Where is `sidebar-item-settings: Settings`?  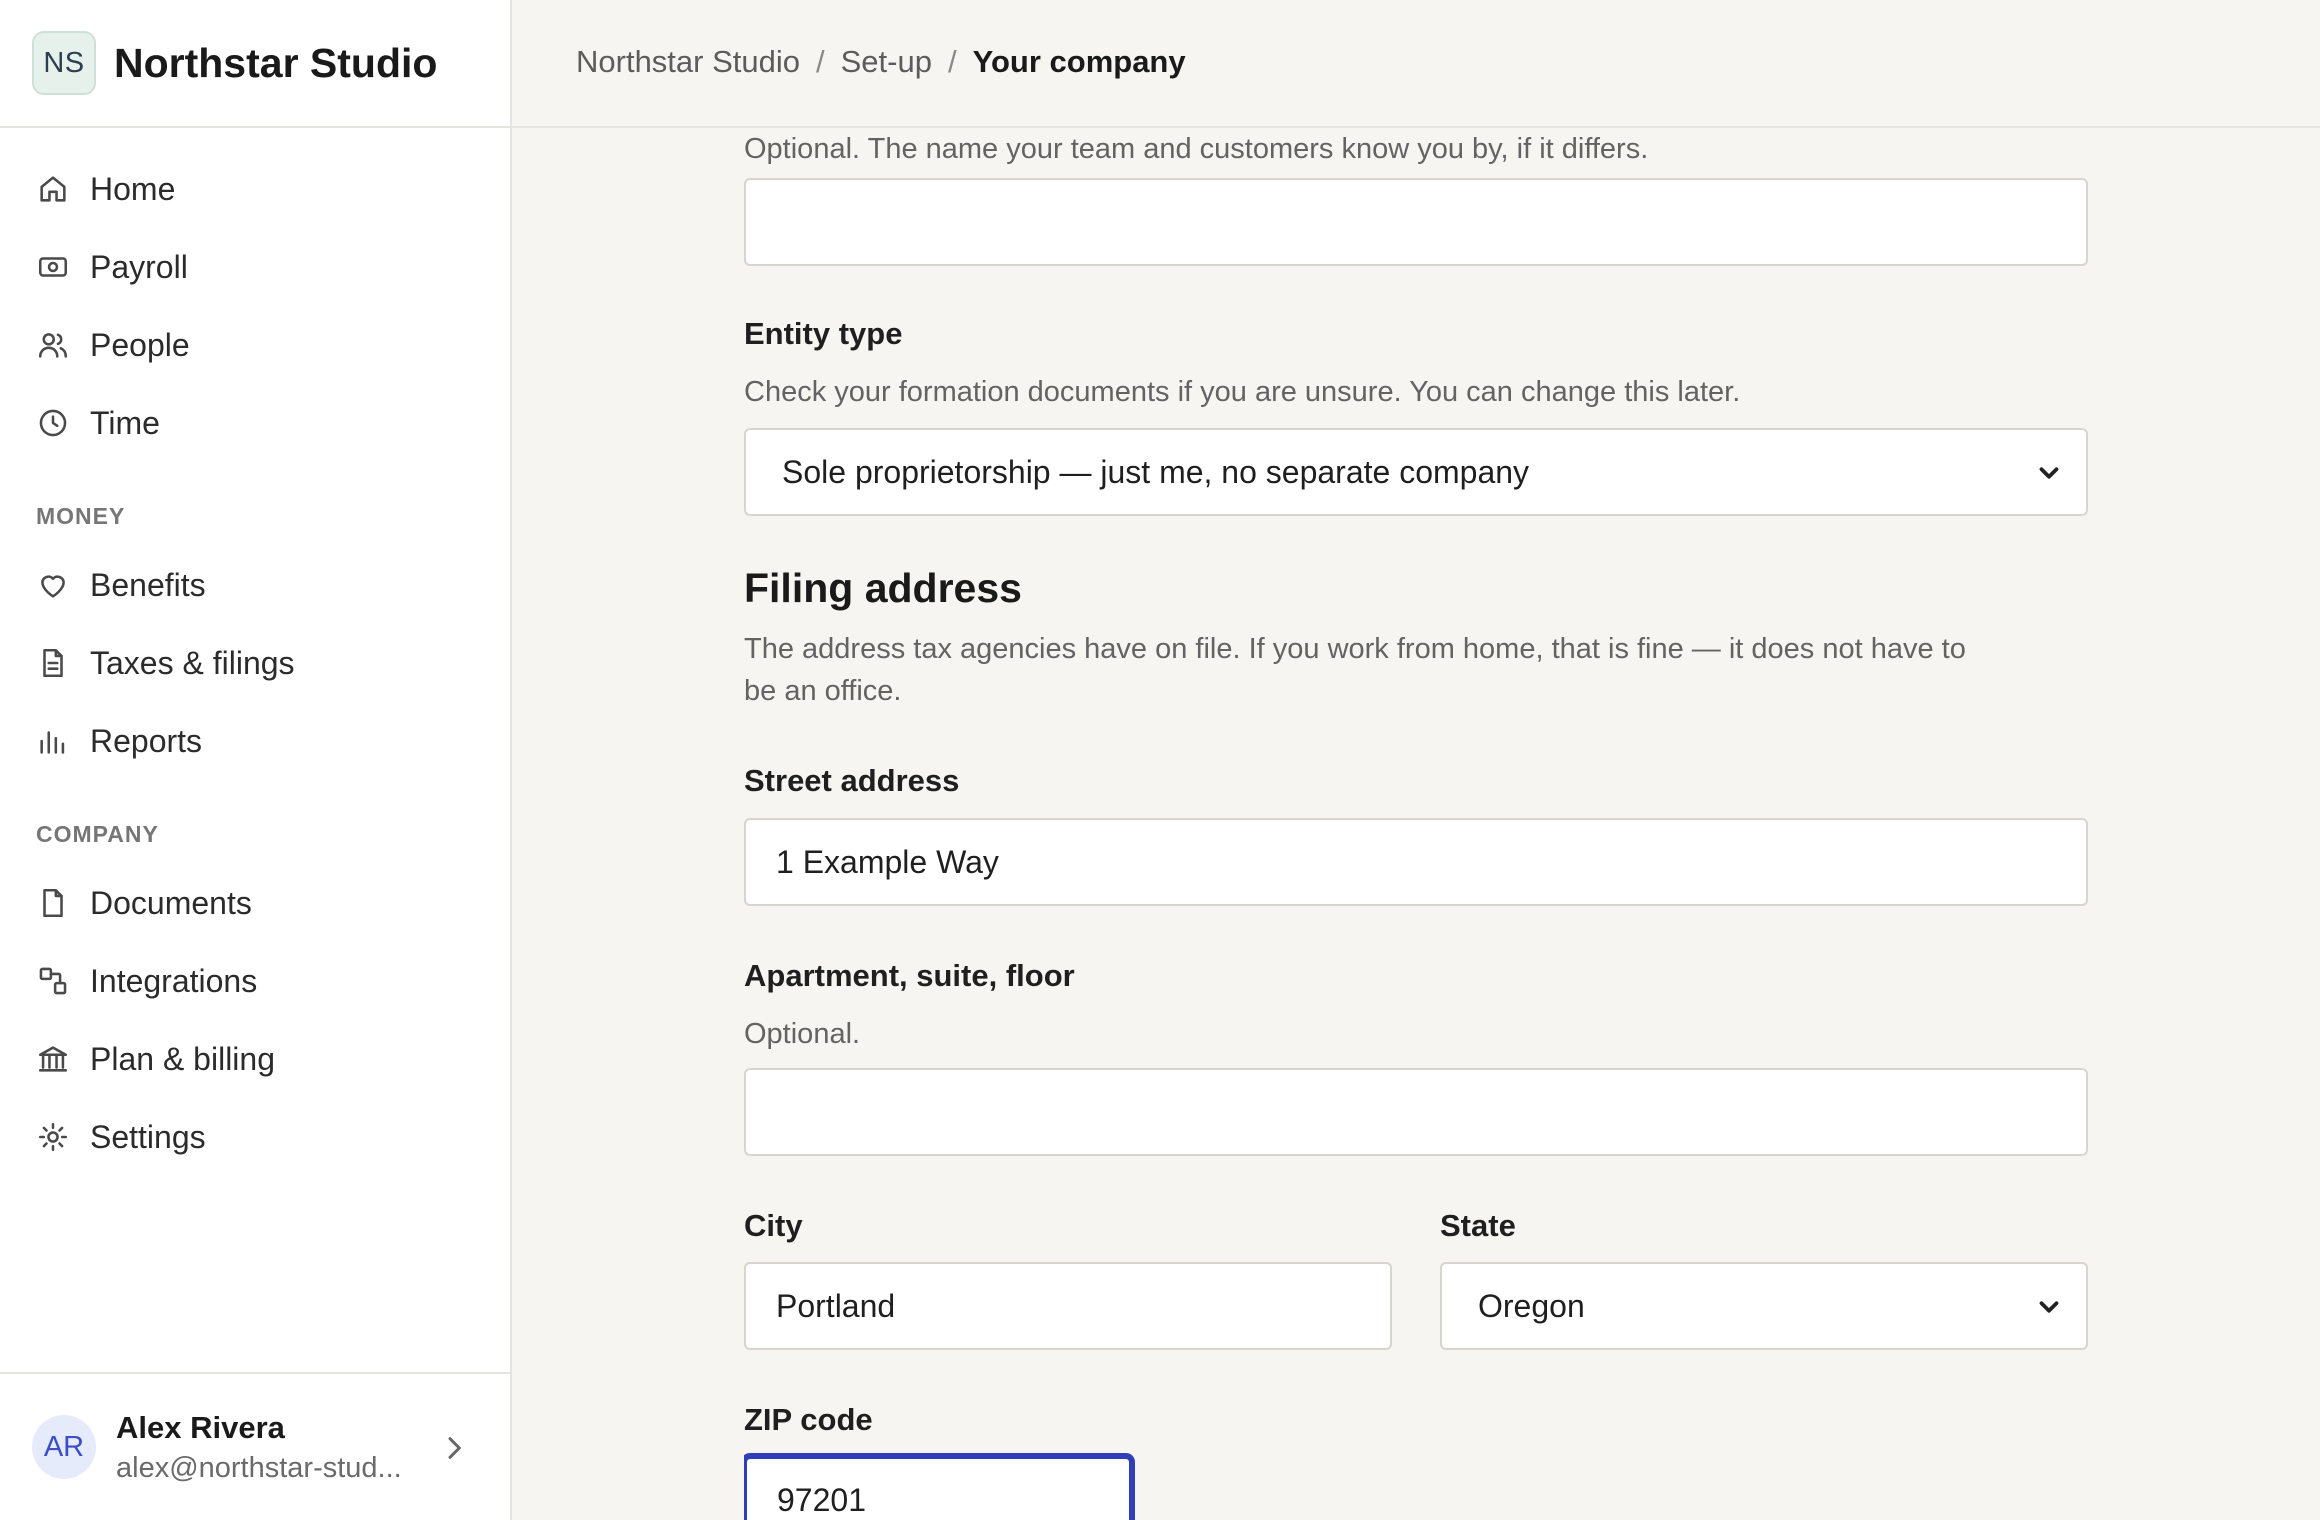 sidebar-item-settings: Settings is located at coordinates (121, 1137).